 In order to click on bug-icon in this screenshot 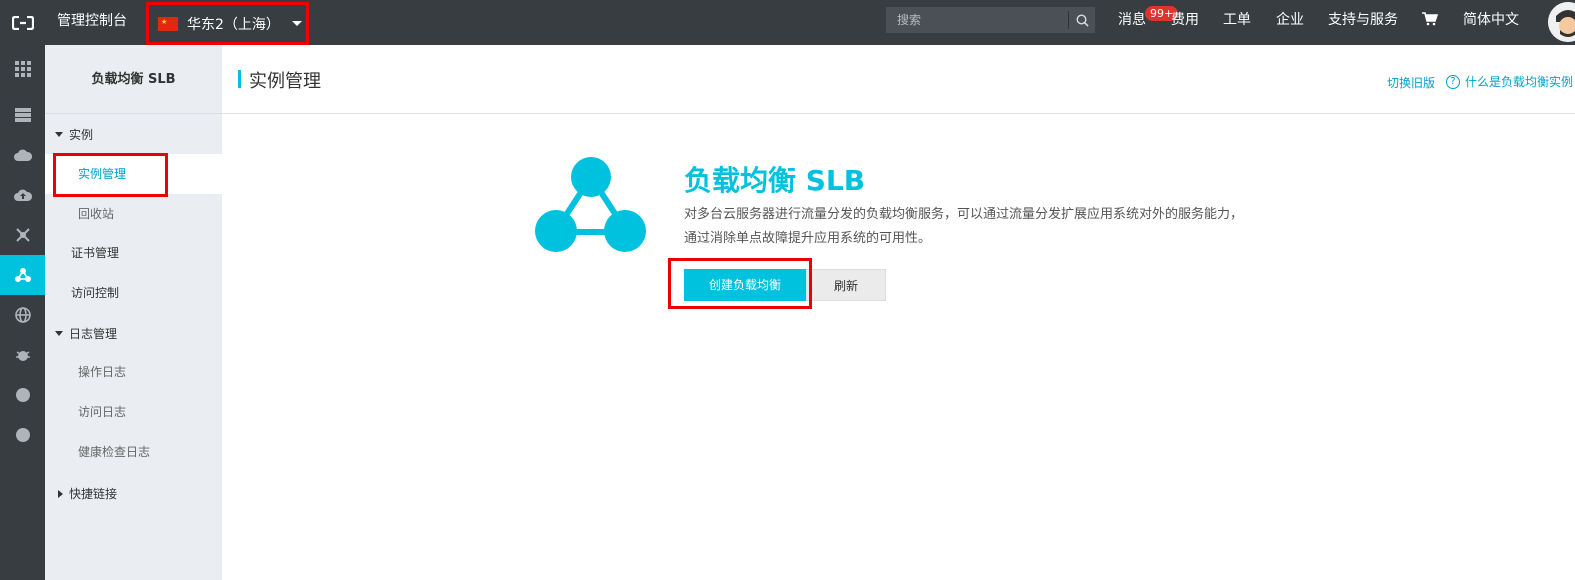, I will do `click(22, 355)`.